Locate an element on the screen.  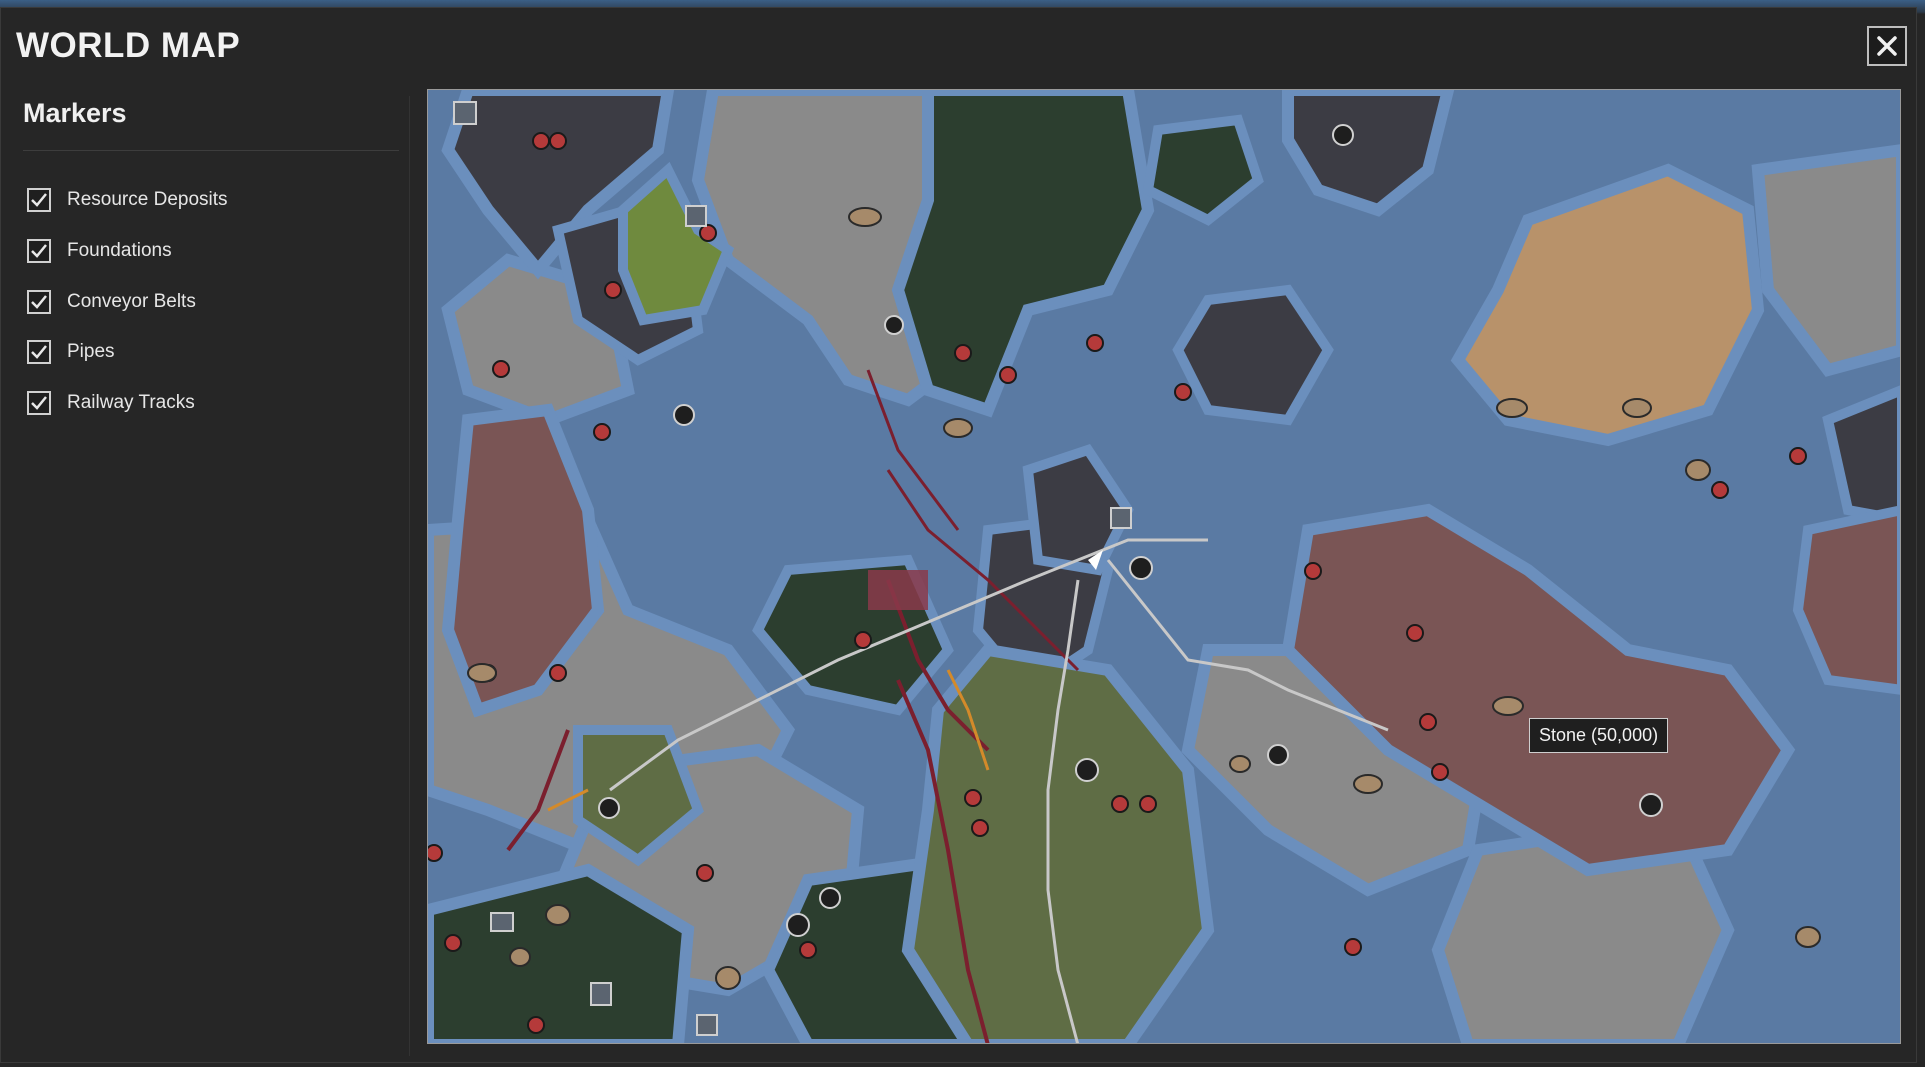
sidebar-divider is located at coordinates (211, 150).